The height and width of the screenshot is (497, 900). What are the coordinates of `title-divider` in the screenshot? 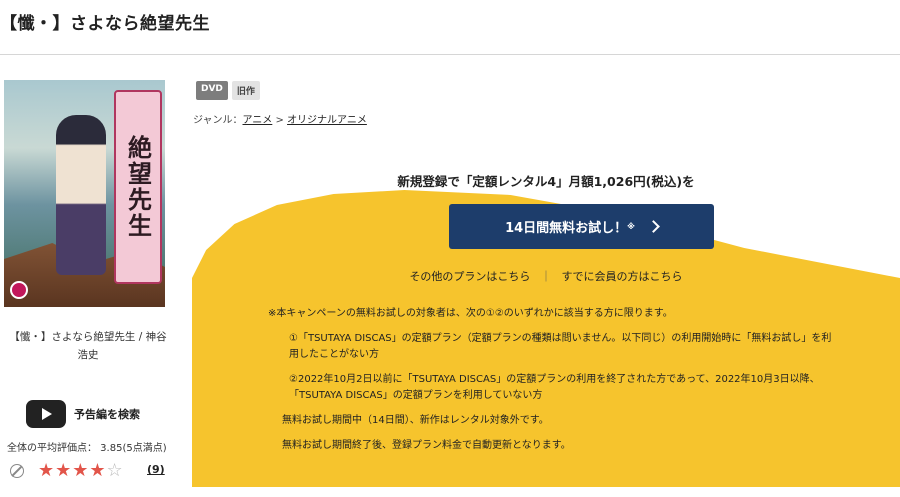 It's located at (450, 54).